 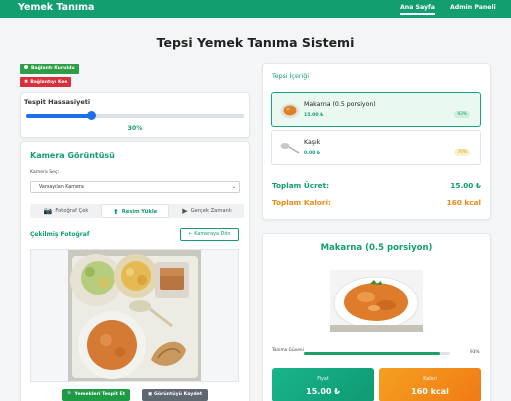 What do you see at coordinates (26, 82) in the screenshot?
I see `plug-icon: ✖` at bounding box center [26, 82].